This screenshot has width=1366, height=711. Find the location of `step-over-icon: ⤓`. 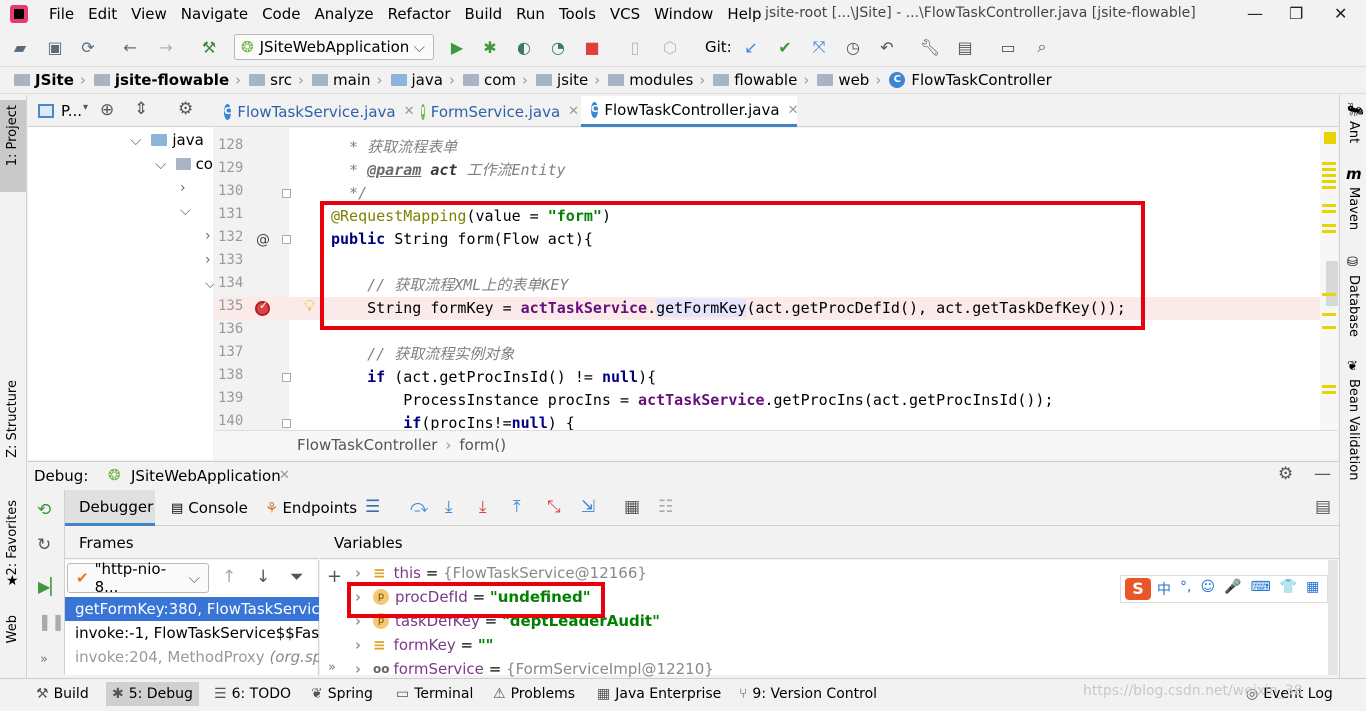

step-over-icon: ⤓ is located at coordinates (449, 507).